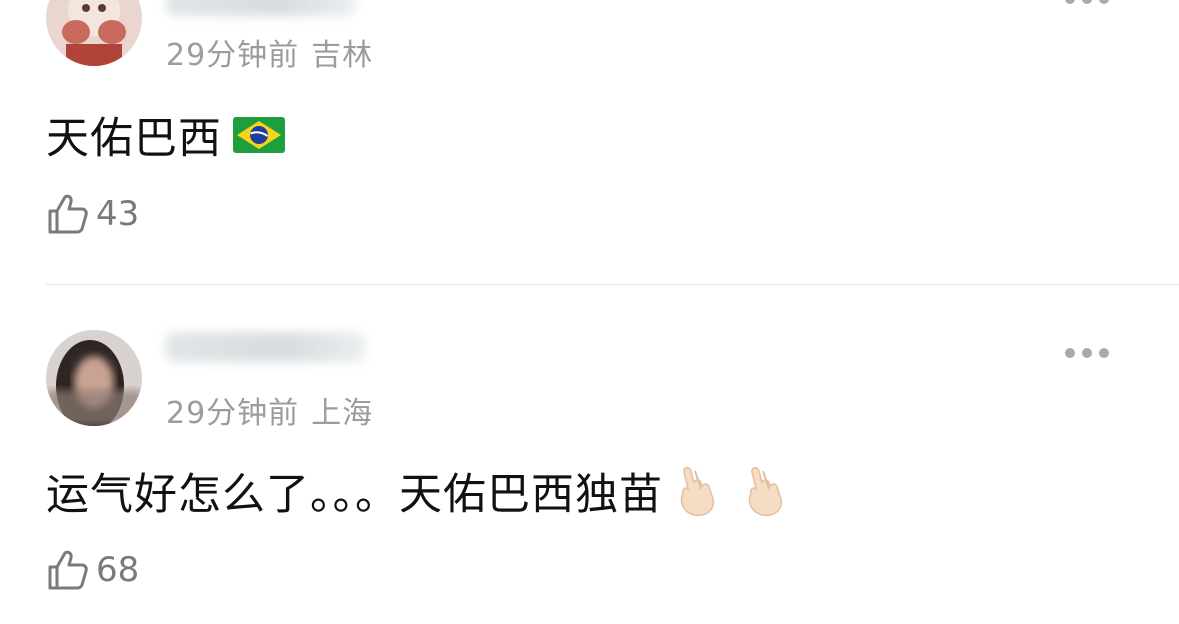 The height and width of the screenshot is (624, 1179). Describe the element at coordinates (342, 55) in the screenshot. I see `comment-location: 吉林` at that location.